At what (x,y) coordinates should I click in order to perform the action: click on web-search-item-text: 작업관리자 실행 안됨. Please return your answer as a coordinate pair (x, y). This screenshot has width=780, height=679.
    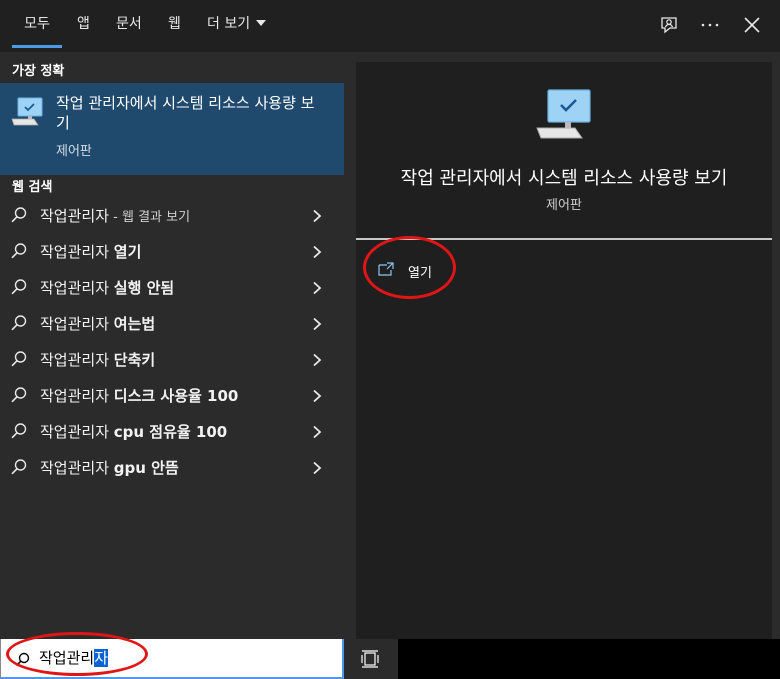
    Looking at the image, I should click on (107, 288).